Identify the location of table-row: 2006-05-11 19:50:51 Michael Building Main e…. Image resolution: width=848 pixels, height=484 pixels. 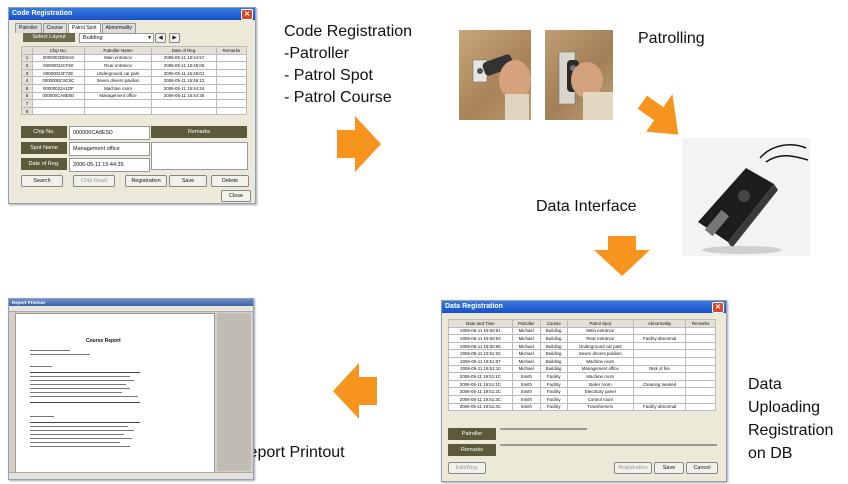
(582, 331).